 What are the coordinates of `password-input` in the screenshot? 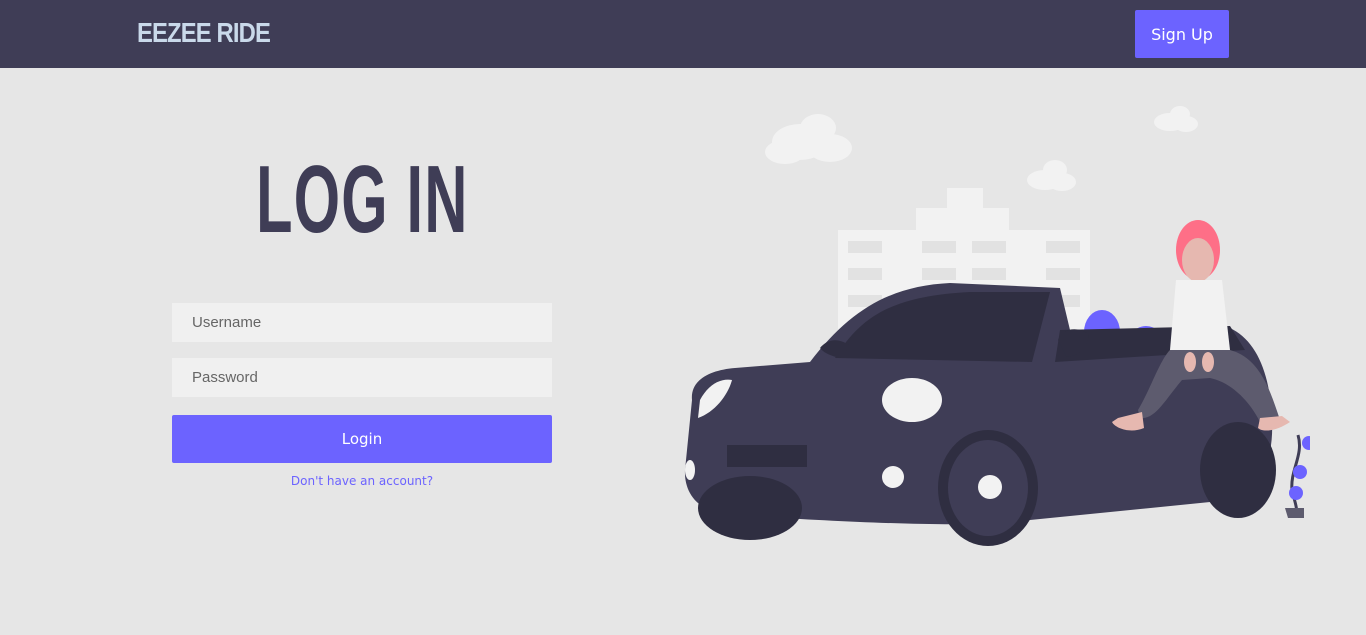 It's located at (362, 377).